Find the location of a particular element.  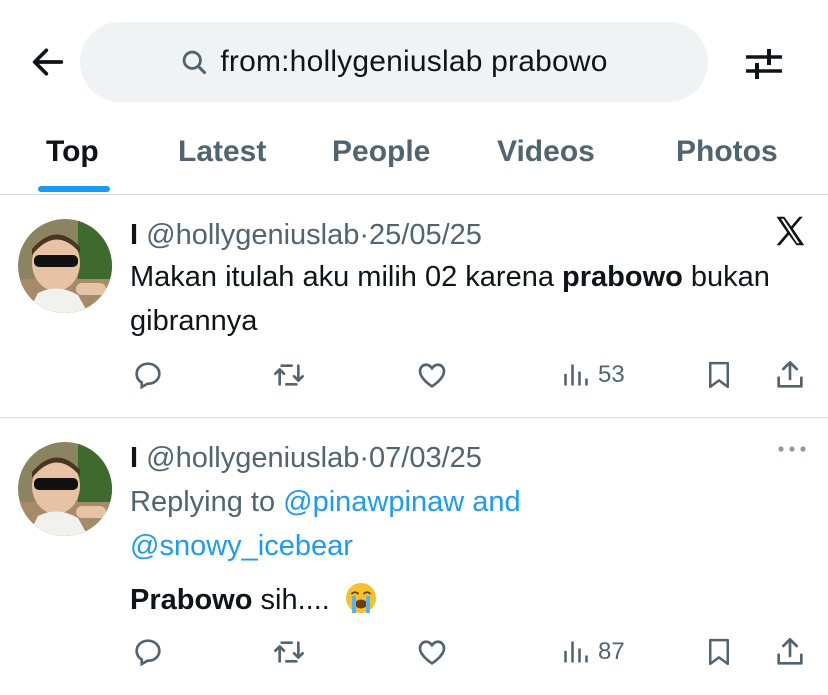

tweet-header: I @hollygeniuslab·25/05/25 is located at coordinates (306, 235).